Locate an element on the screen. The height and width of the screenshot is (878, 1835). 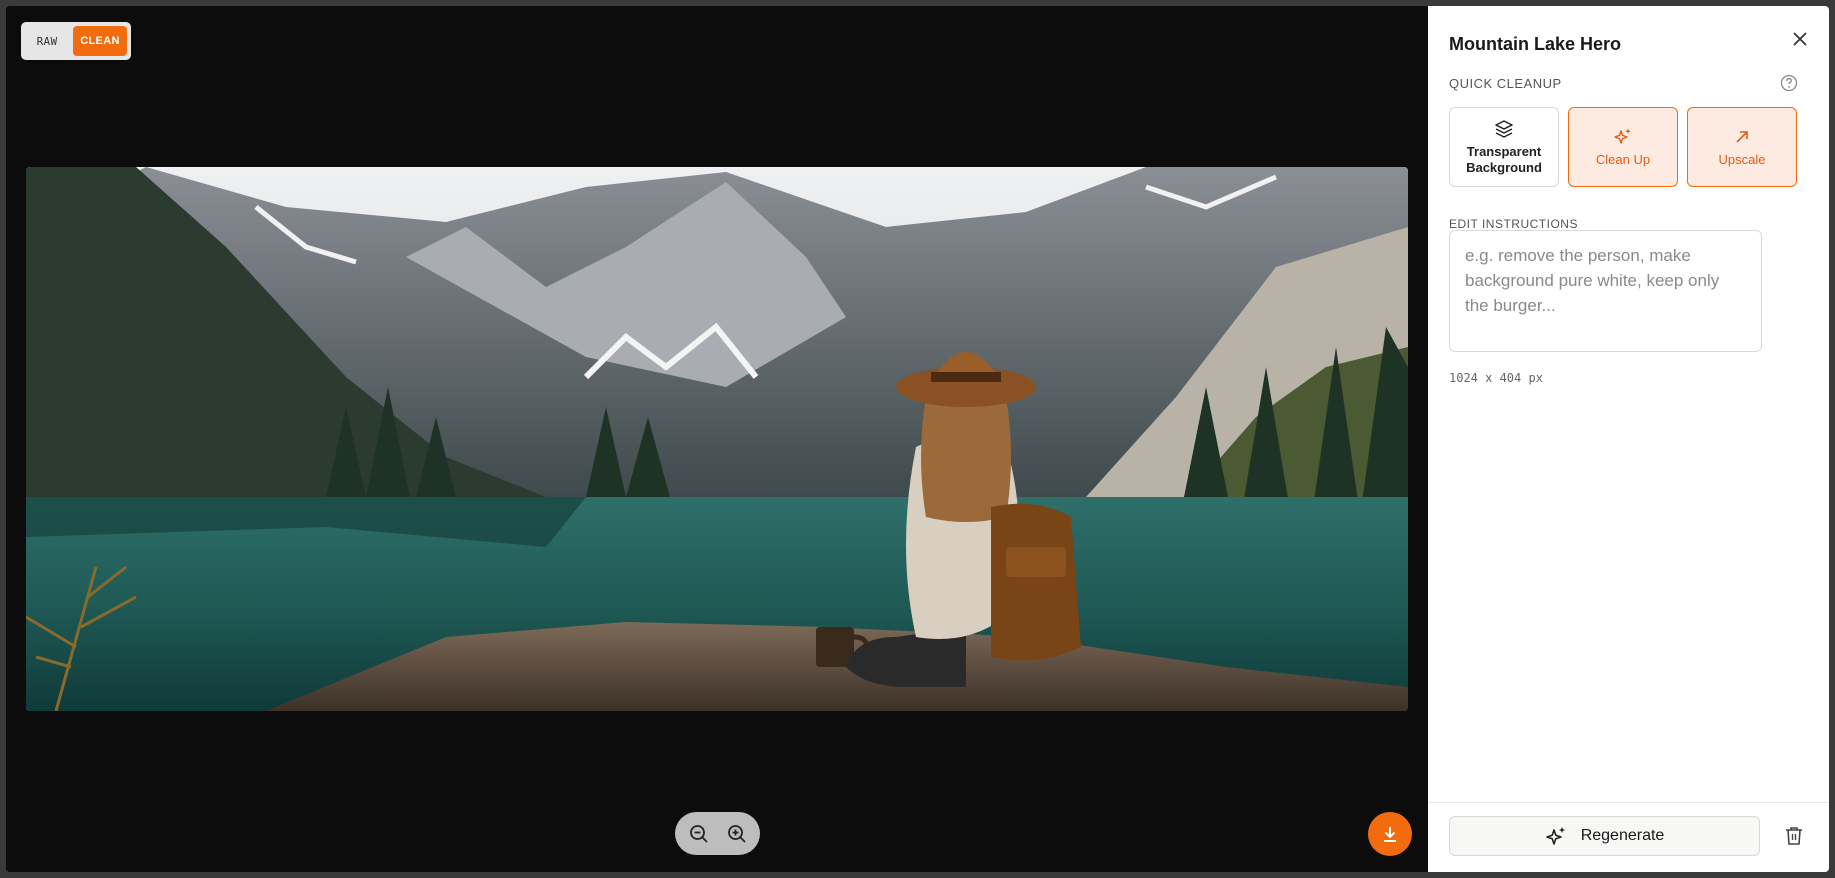
trash-icon is located at coordinates (1794, 836).